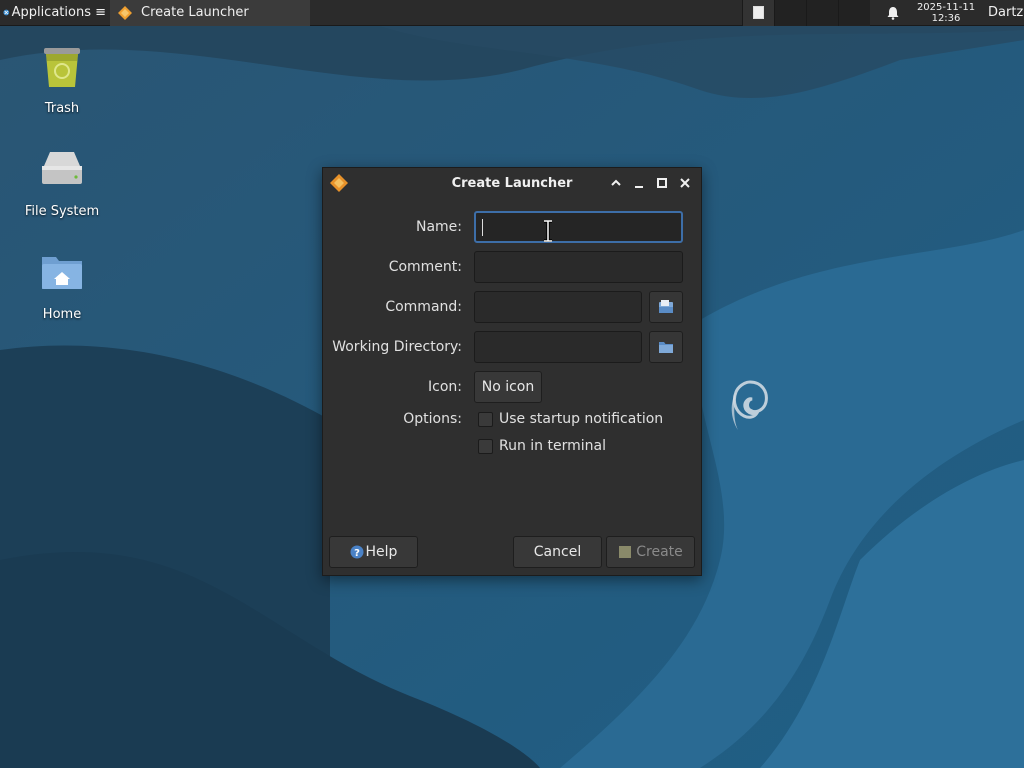 The image size is (1024, 768). What do you see at coordinates (6, 12) in the screenshot?
I see `xfce-logo-icon` at bounding box center [6, 12].